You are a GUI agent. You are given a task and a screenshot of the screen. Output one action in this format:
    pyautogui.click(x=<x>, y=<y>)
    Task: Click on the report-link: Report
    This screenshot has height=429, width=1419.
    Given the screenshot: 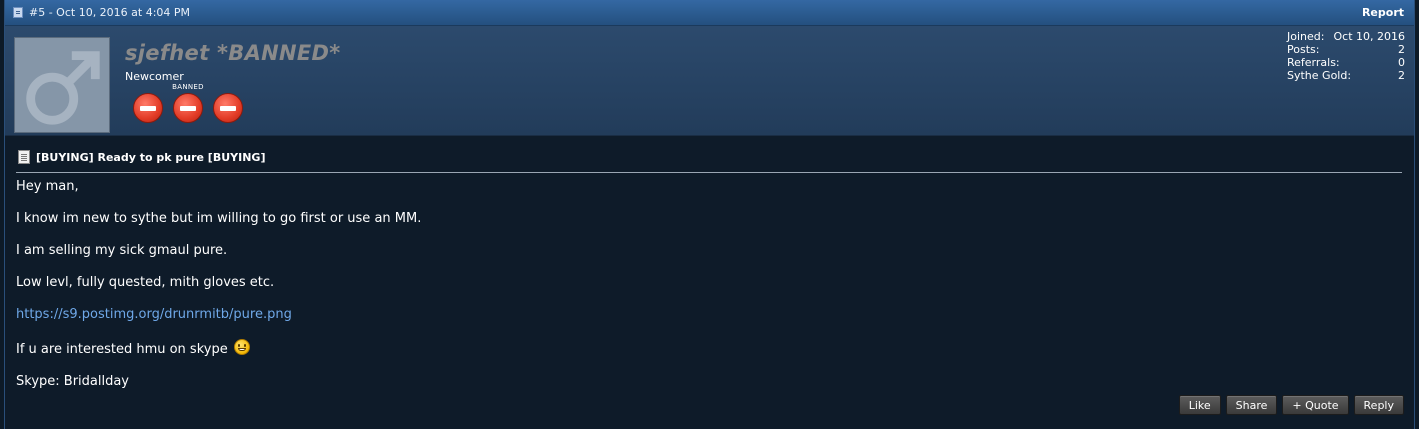 What is the action you would take?
    pyautogui.click(x=1383, y=12)
    